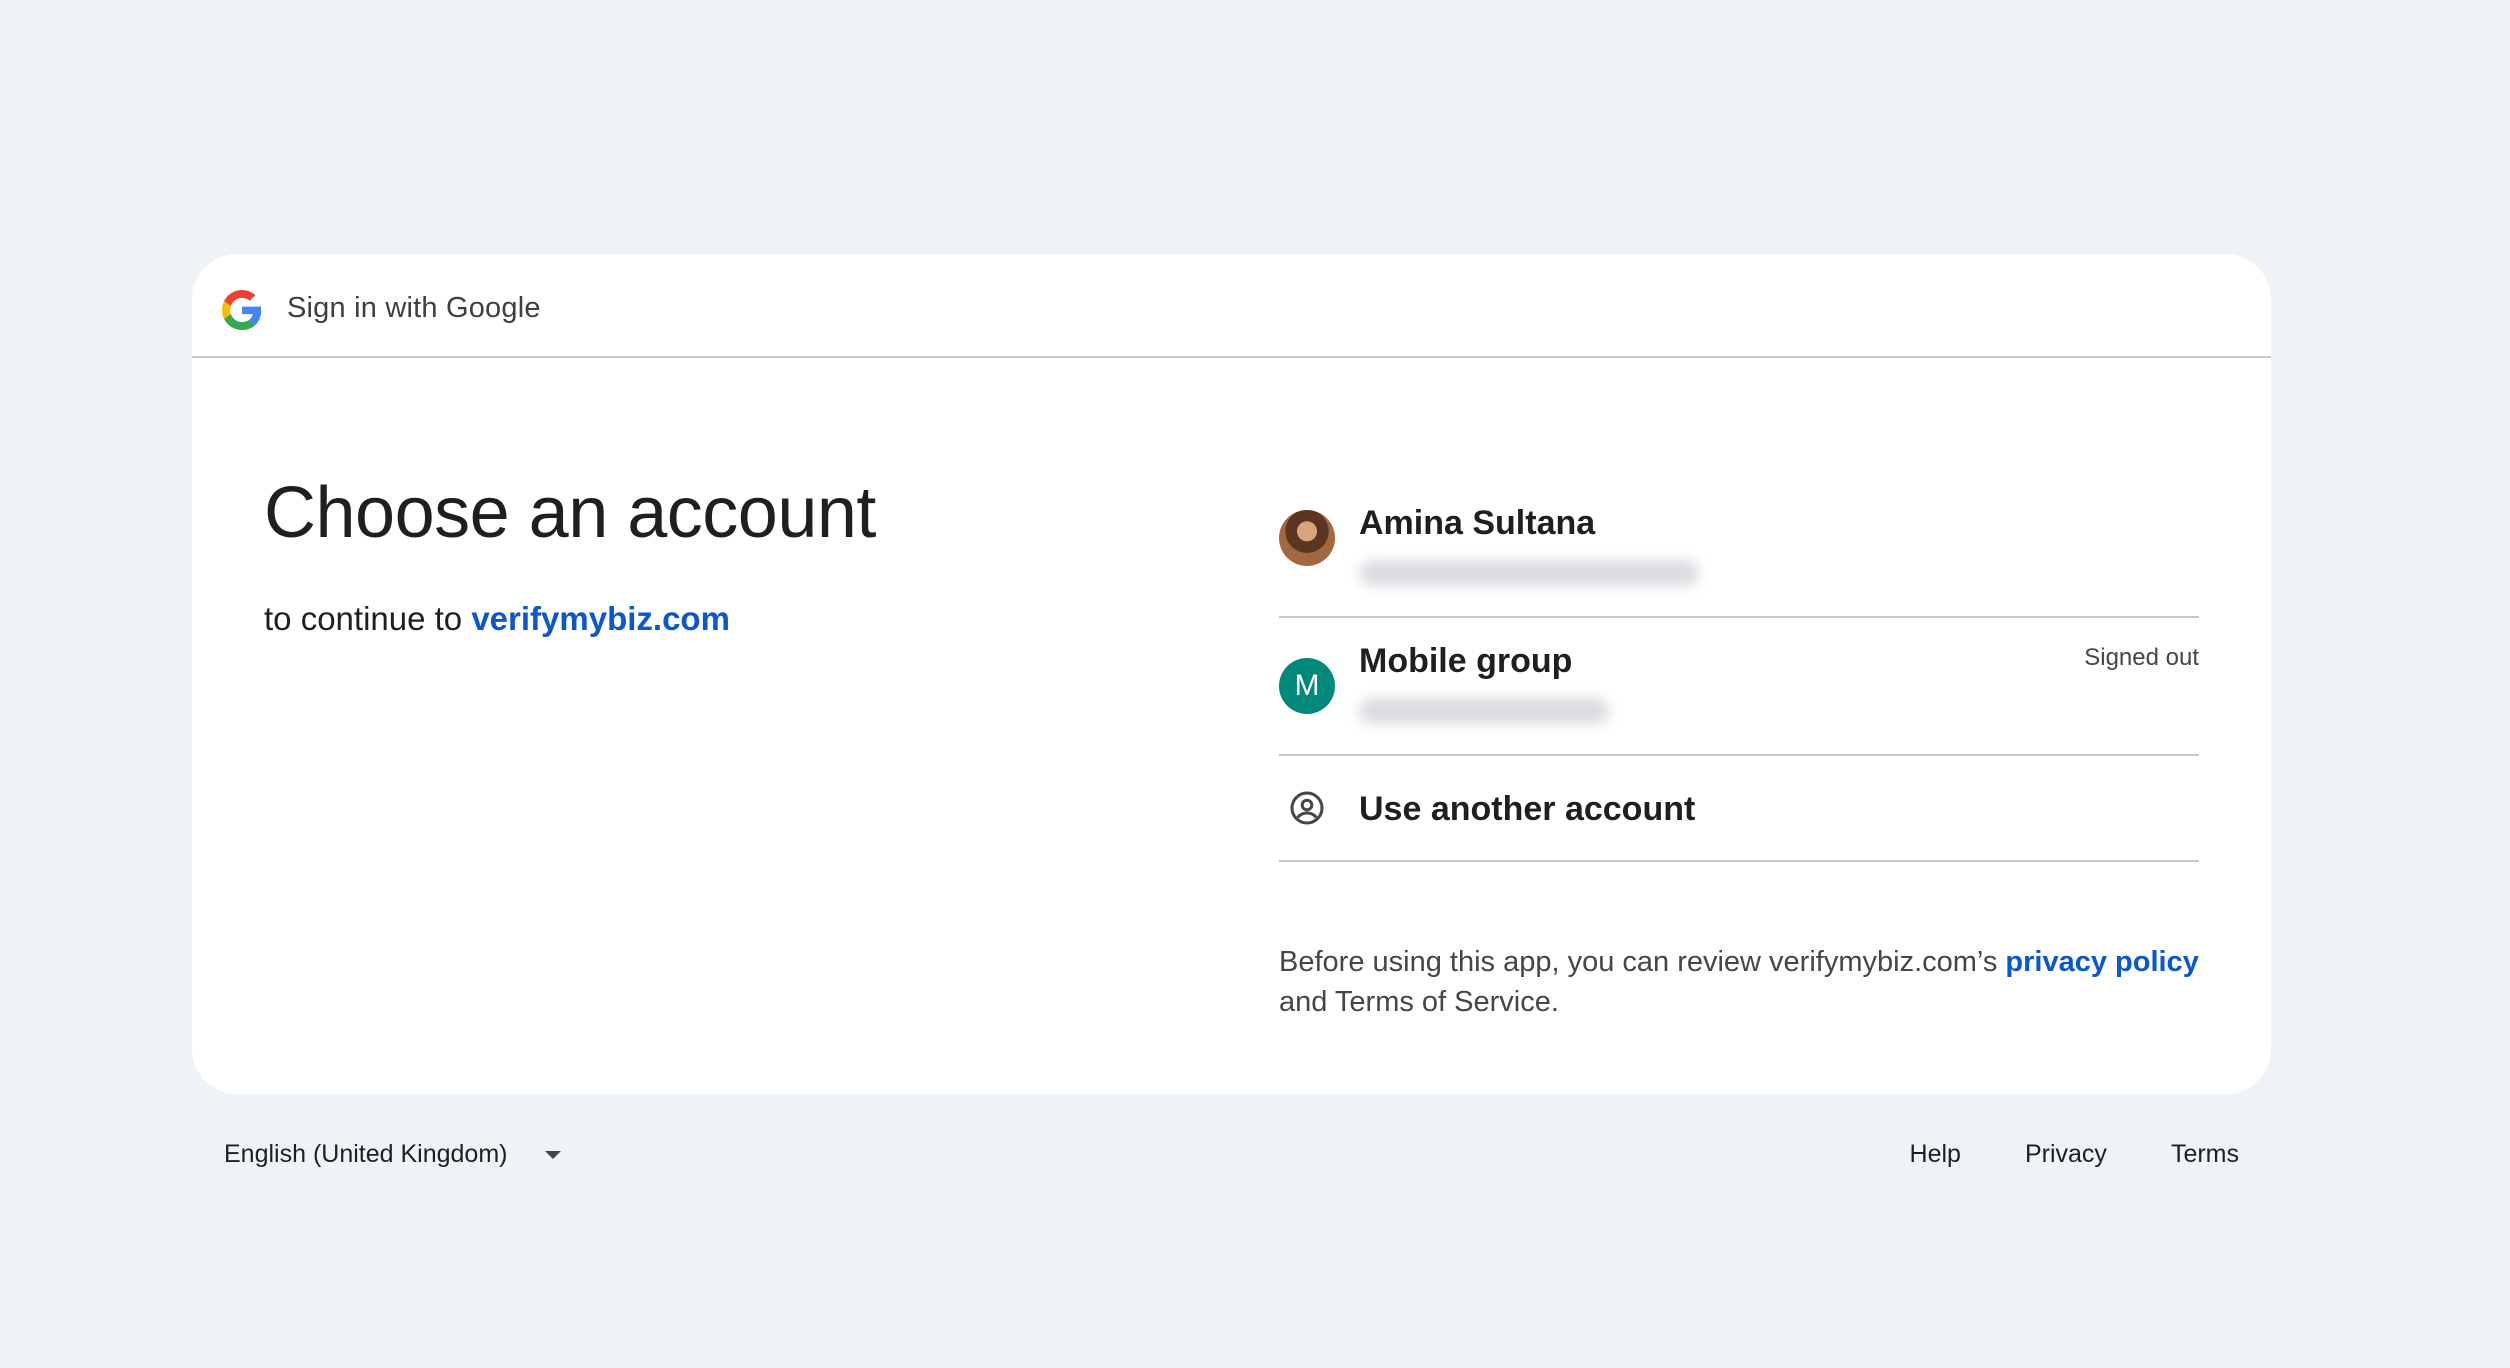 This screenshot has height=1368, width=2510. I want to click on google-g-icon, so click(242, 310).